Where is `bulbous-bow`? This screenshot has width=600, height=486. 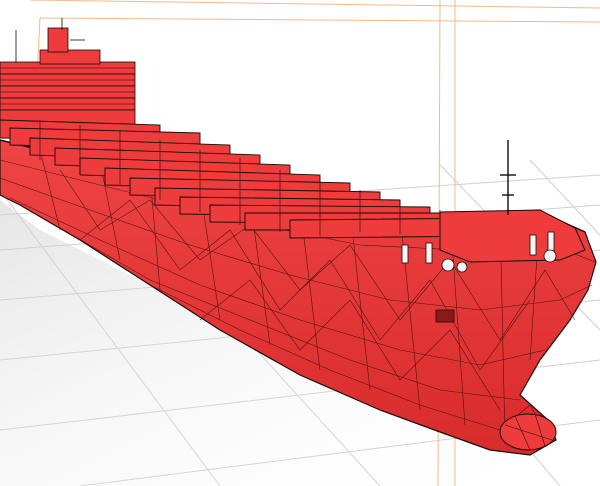 bulbous-bow is located at coordinates (528, 432).